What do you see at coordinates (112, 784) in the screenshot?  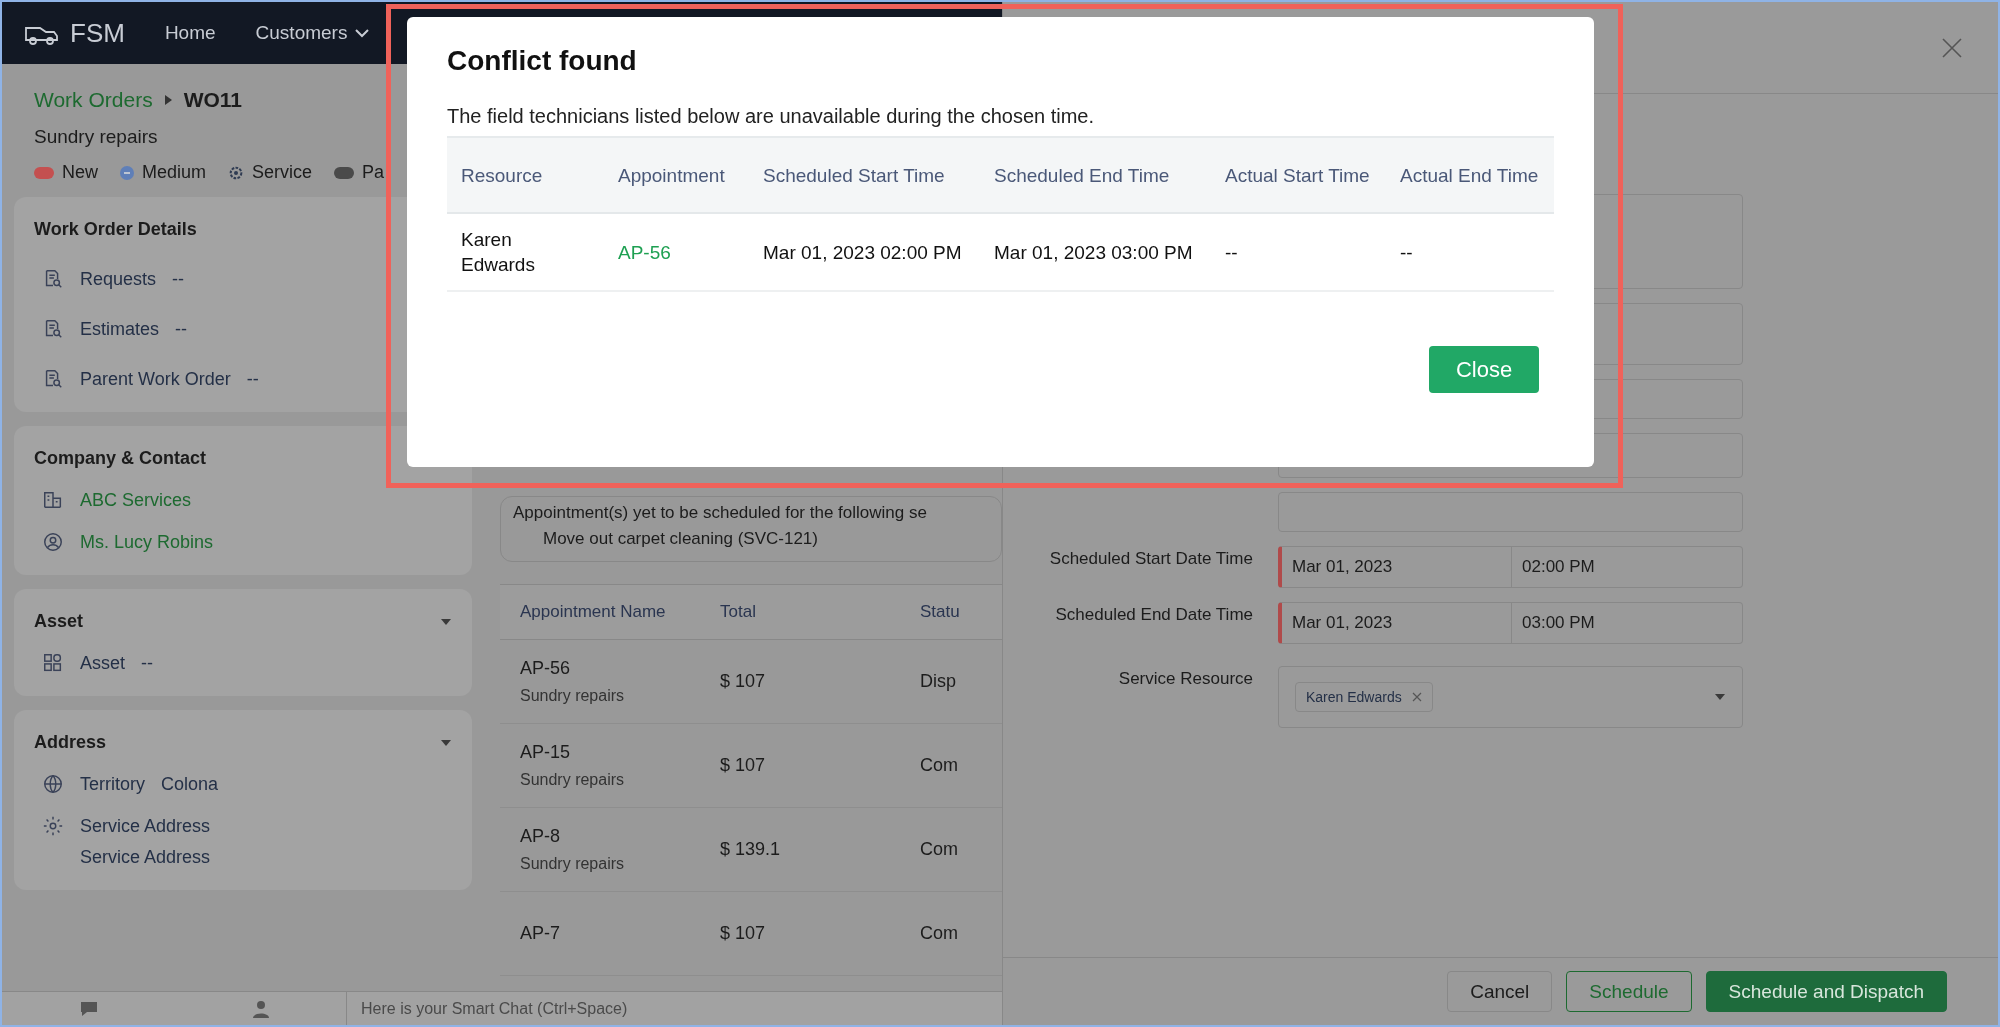 I see `field-label: Territory` at bounding box center [112, 784].